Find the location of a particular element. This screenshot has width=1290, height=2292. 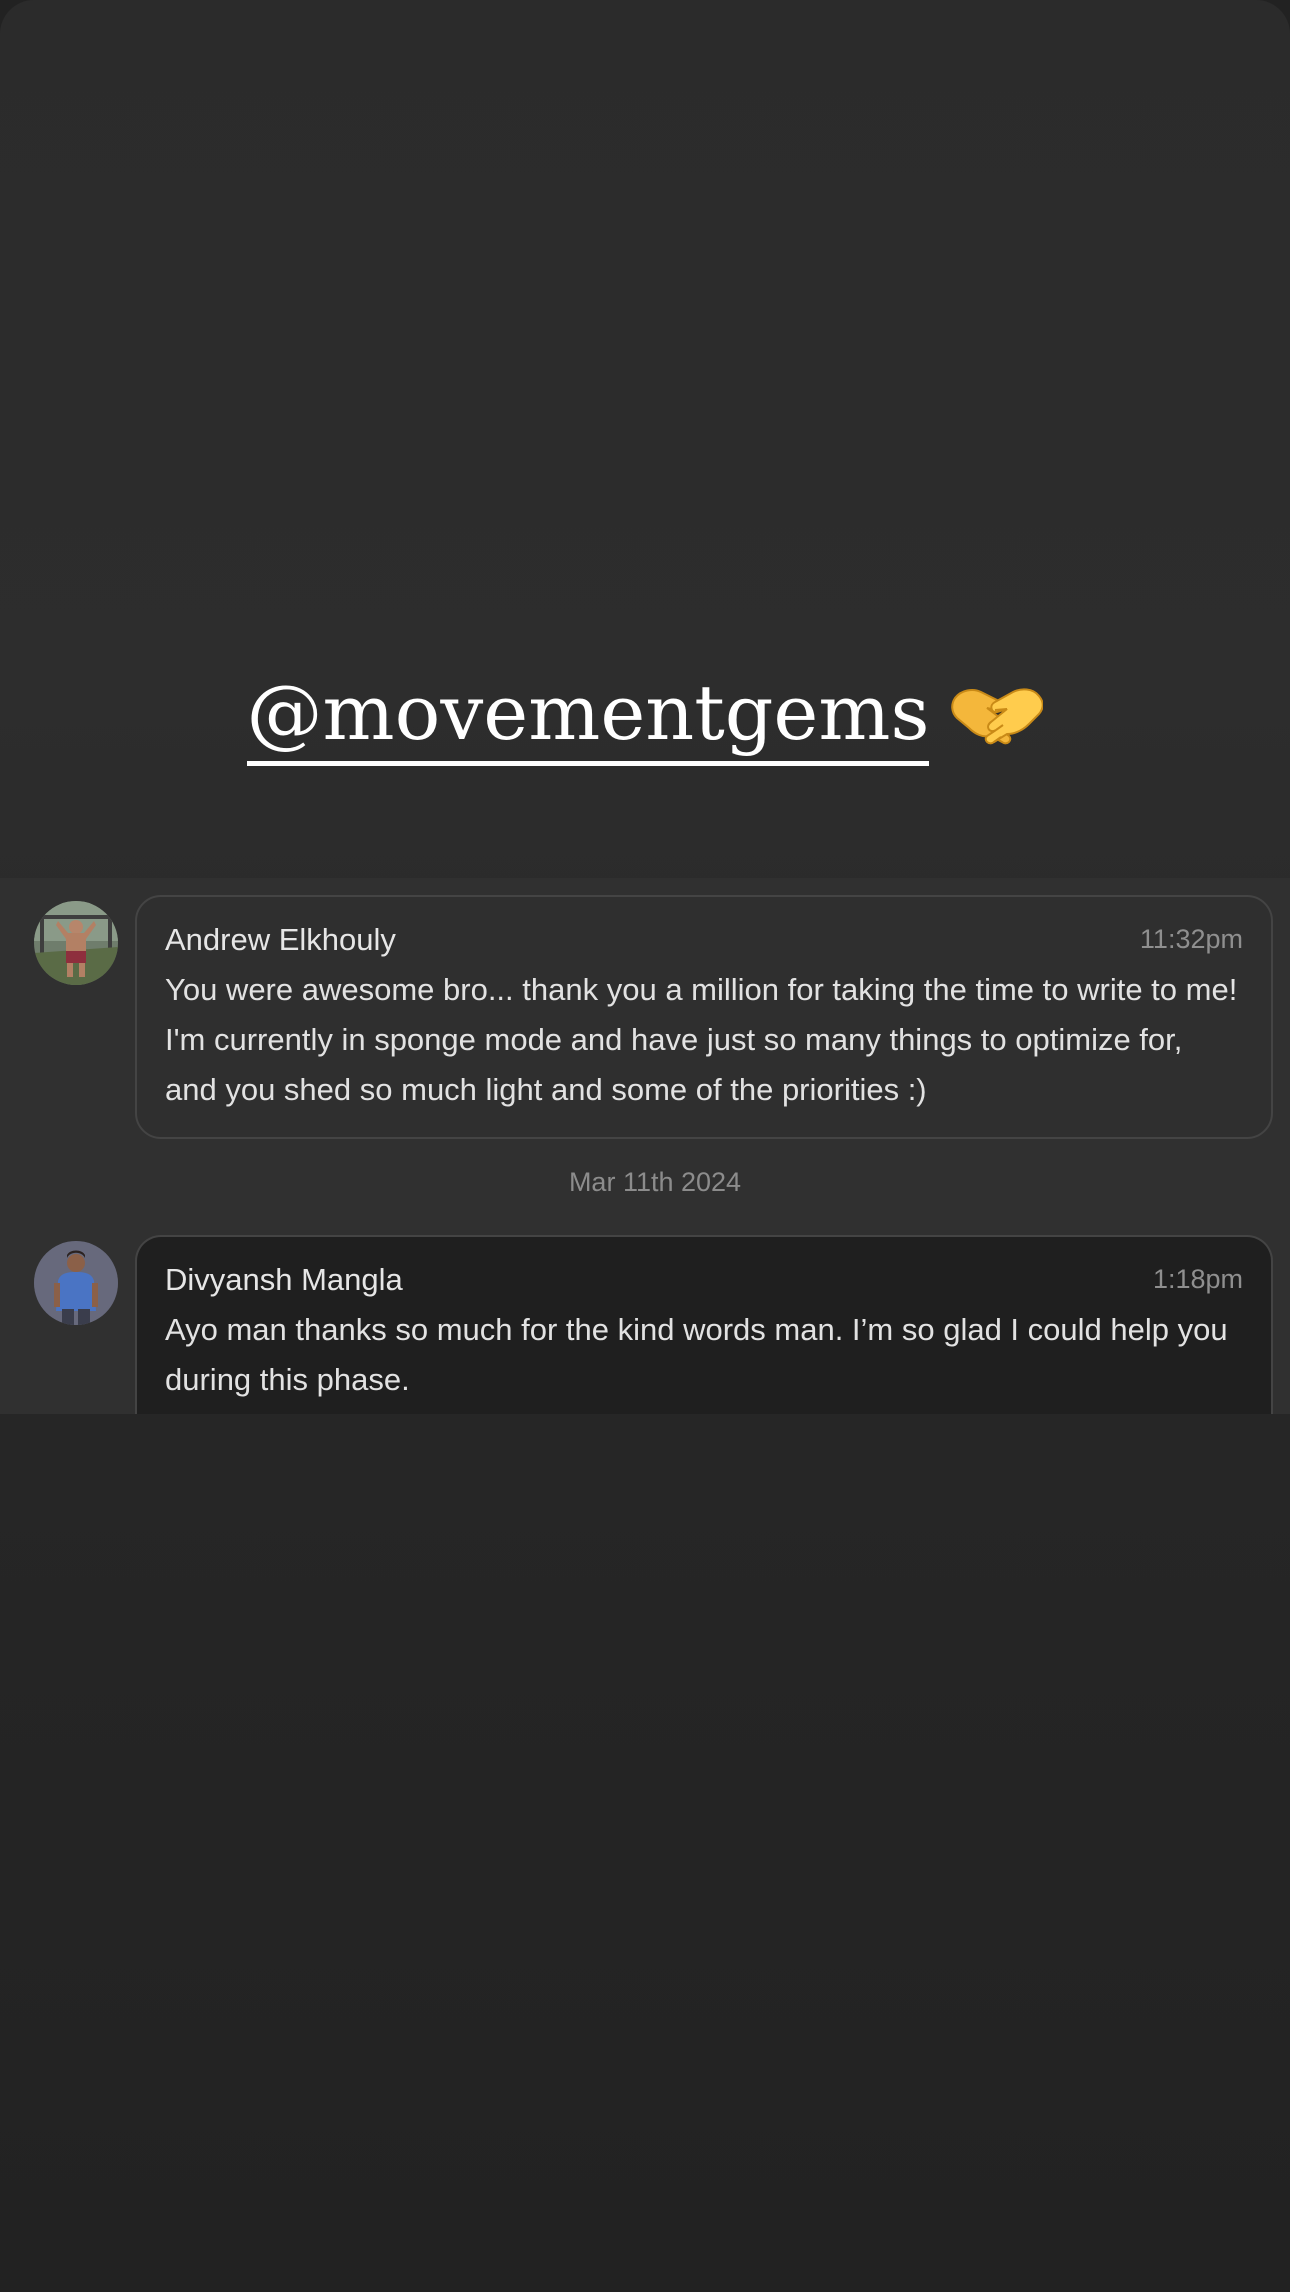

mention-sticker: @movementgems is located at coordinates (645, 715).